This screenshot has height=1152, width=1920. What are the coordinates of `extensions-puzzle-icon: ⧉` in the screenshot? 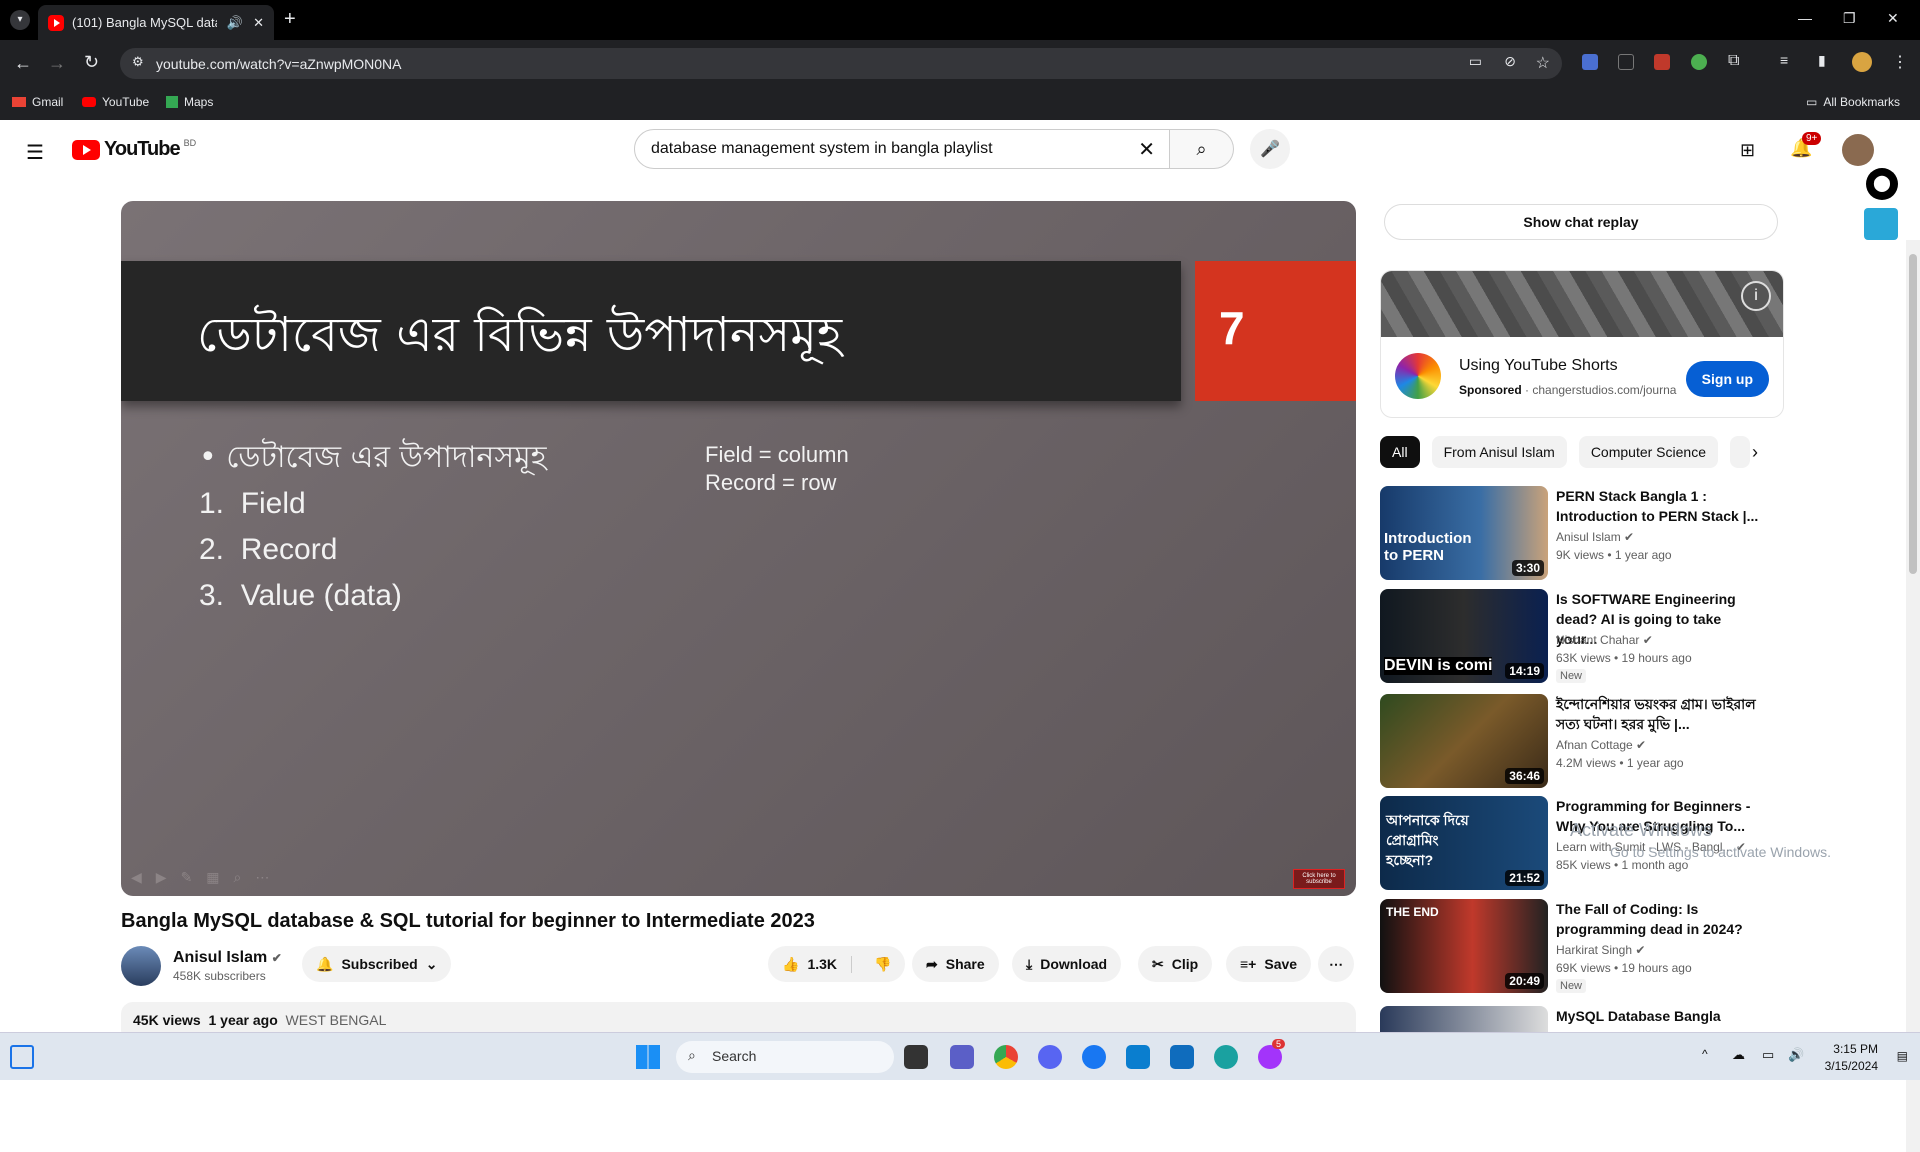 It's located at (1733, 61).